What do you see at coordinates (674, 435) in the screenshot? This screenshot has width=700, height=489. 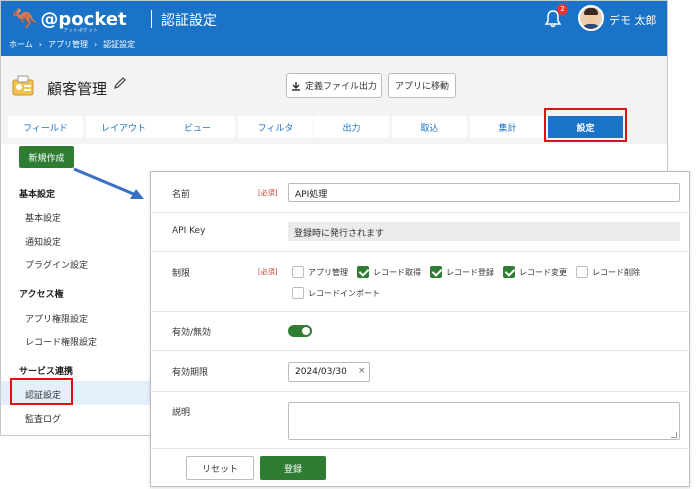 I see `resize-grip-icon` at bounding box center [674, 435].